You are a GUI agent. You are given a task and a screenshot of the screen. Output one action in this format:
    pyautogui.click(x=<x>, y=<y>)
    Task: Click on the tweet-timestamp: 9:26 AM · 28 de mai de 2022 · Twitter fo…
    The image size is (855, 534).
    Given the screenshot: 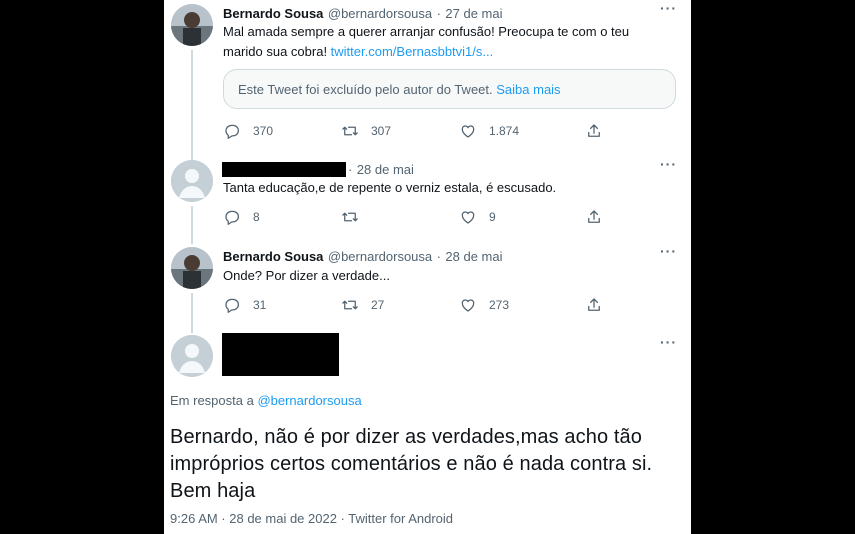 What is the action you would take?
    pyautogui.click(x=311, y=518)
    